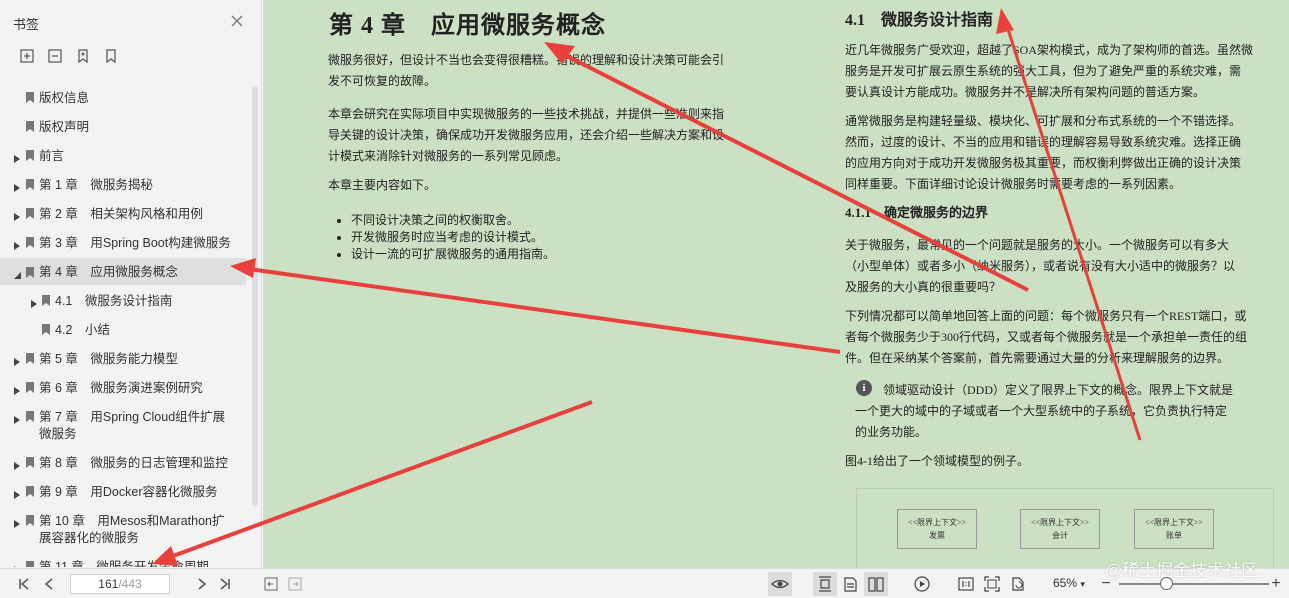  I want to click on expand-all-icon, so click(27, 56).